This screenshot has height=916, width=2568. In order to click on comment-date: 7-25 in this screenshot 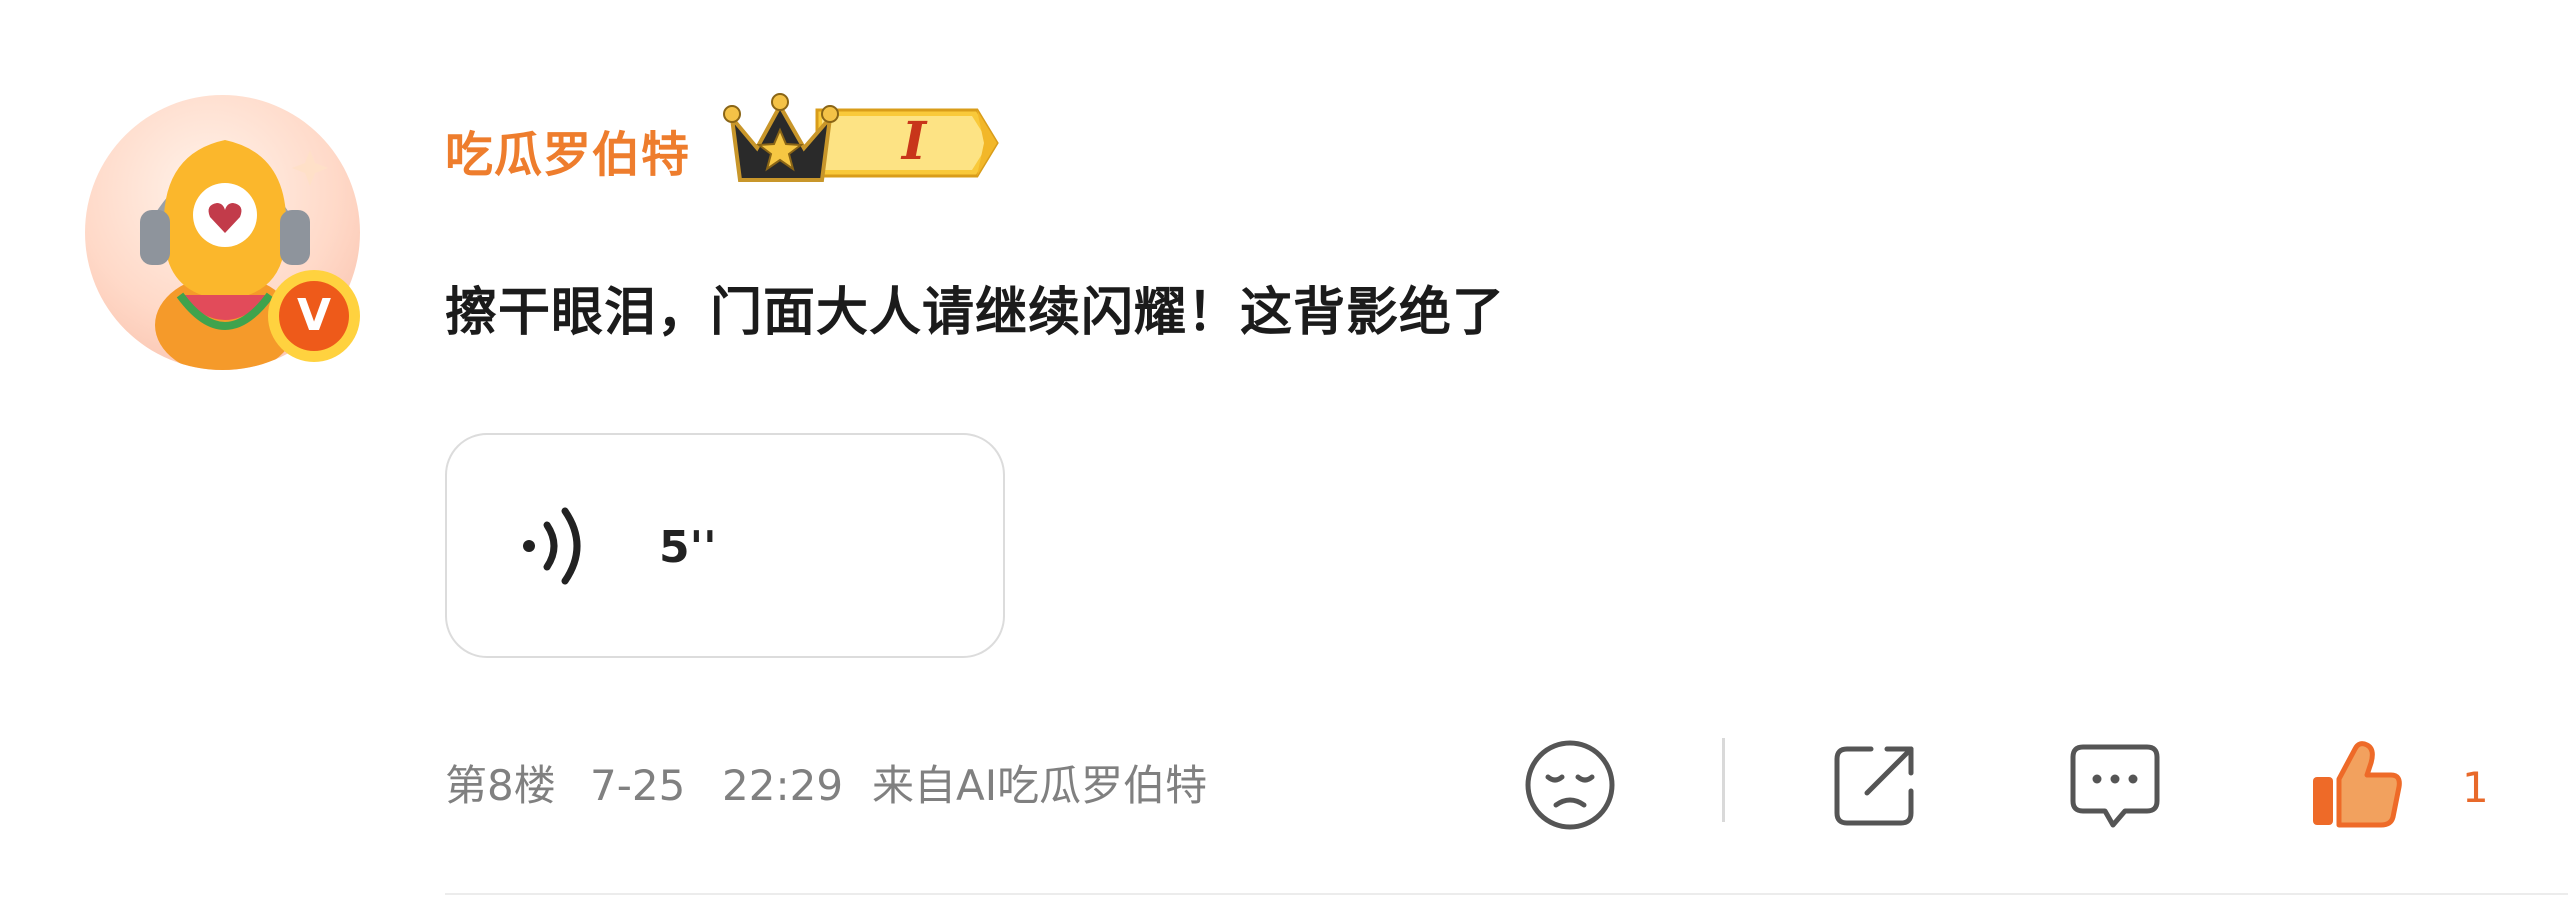, I will do `click(638, 785)`.